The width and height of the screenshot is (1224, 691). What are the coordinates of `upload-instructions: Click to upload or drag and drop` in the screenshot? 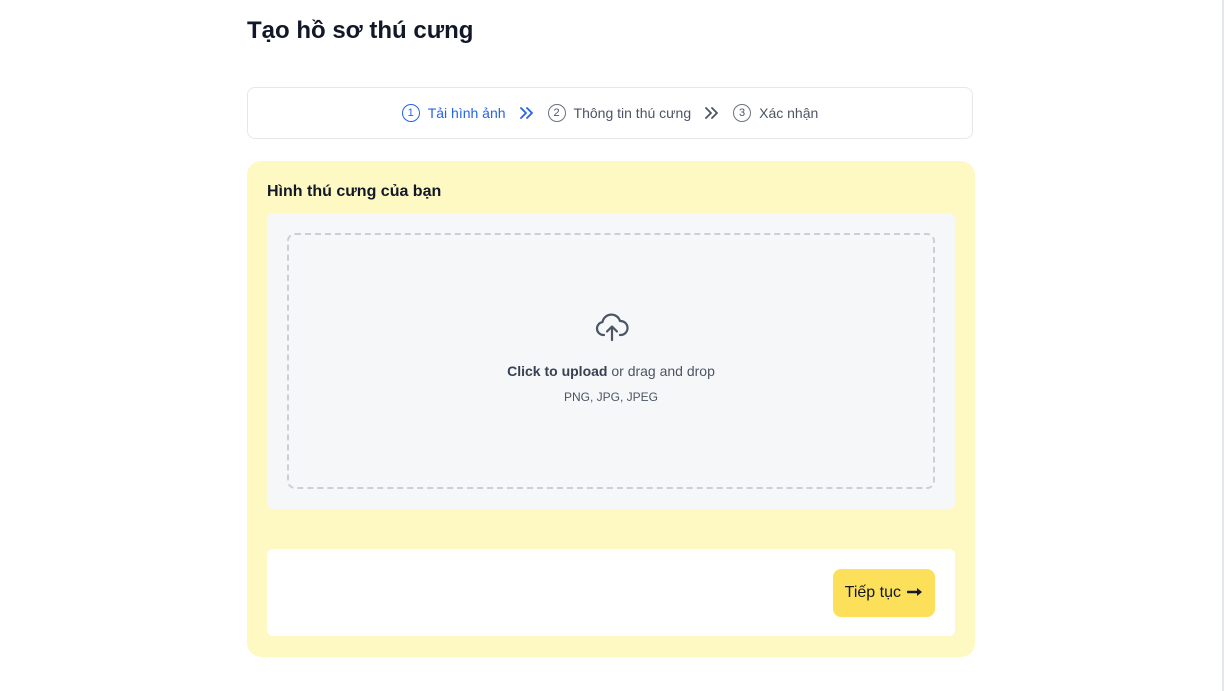 It's located at (611, 371).